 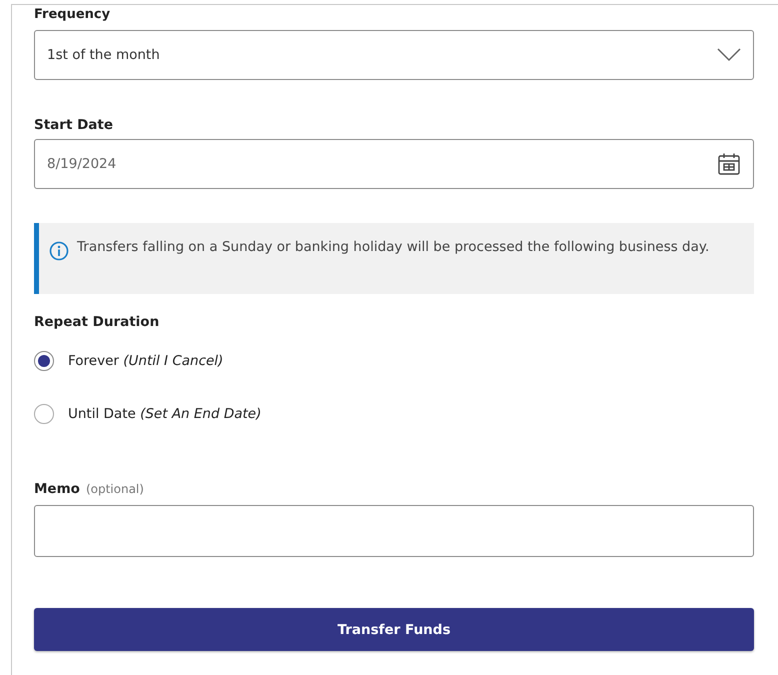 I want to click on transfer-funds-button: Transfer Funds, so click(x=394, y=629).